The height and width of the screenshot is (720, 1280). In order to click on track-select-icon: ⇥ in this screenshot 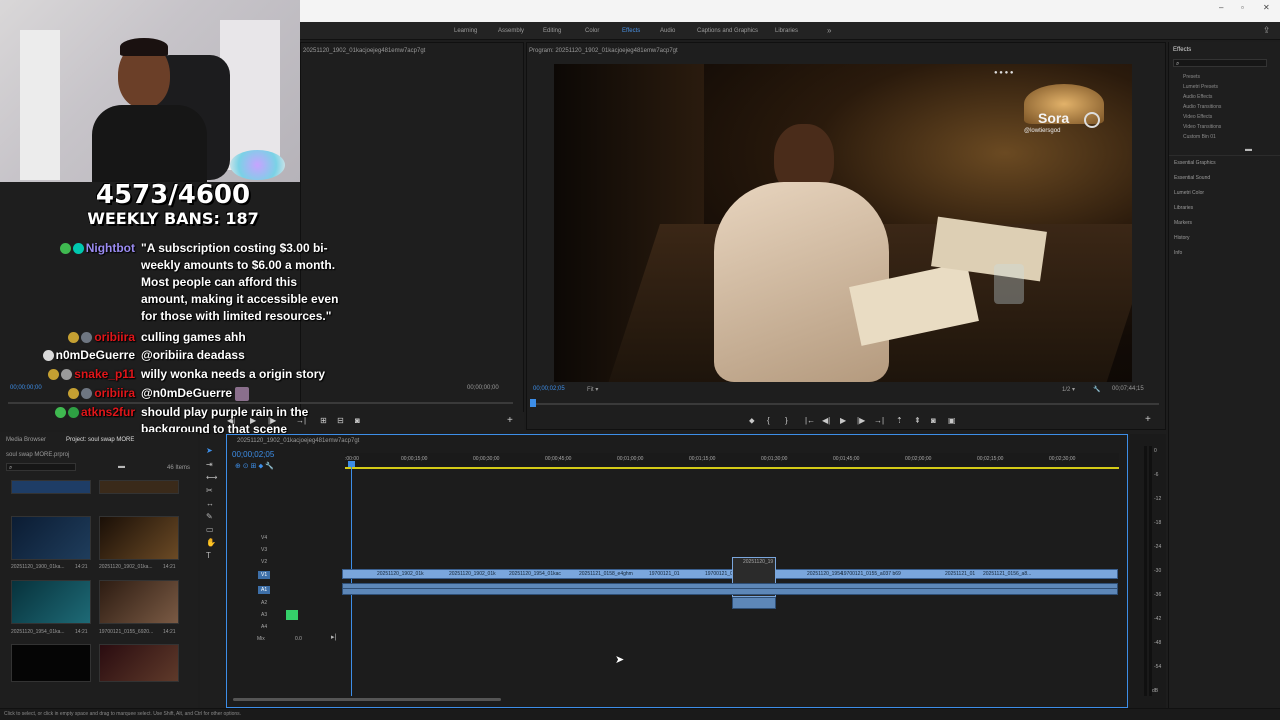, I will do `click(209, 464)`.